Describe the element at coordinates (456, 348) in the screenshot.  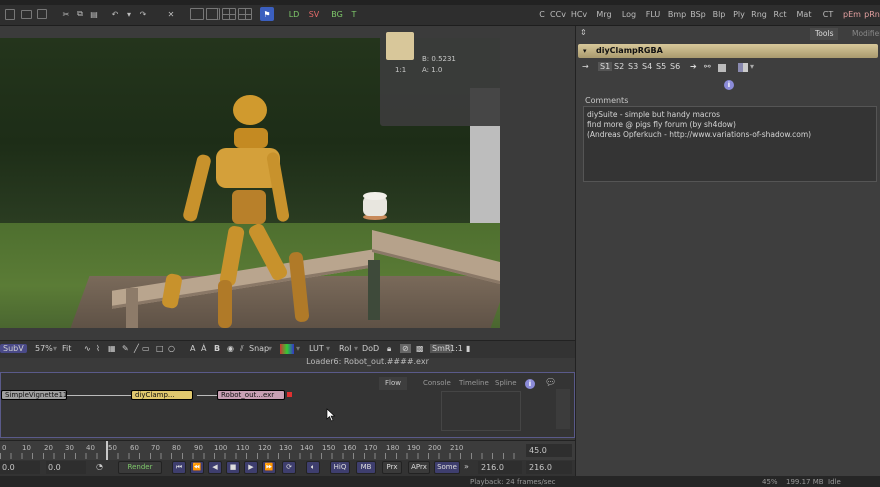
I see `ratio-button: 1:1` at that location.